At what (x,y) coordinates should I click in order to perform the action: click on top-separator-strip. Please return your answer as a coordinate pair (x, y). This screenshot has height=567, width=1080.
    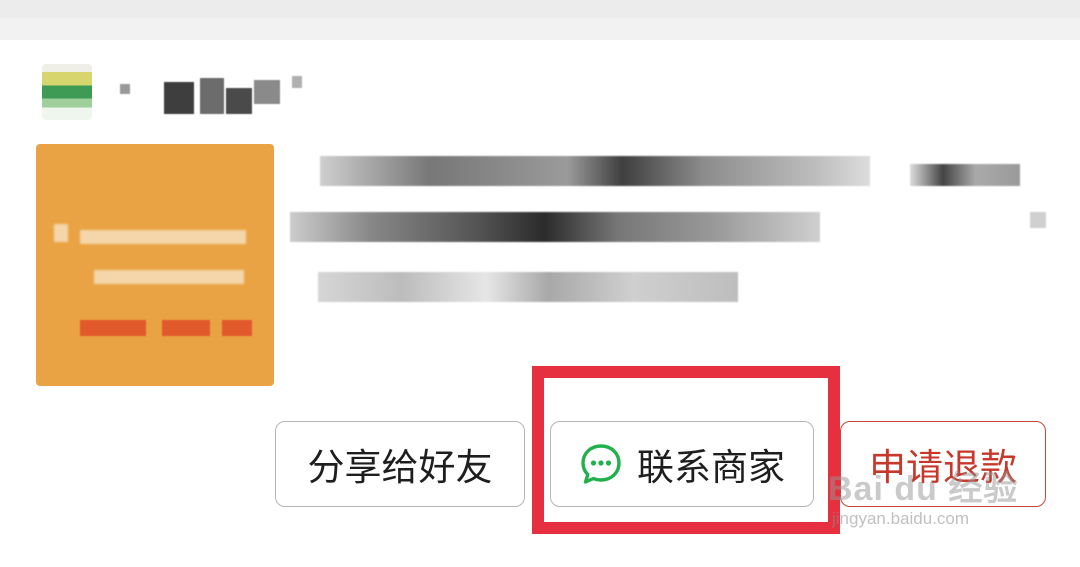
    Looking at the image, I should click on (540, 9).